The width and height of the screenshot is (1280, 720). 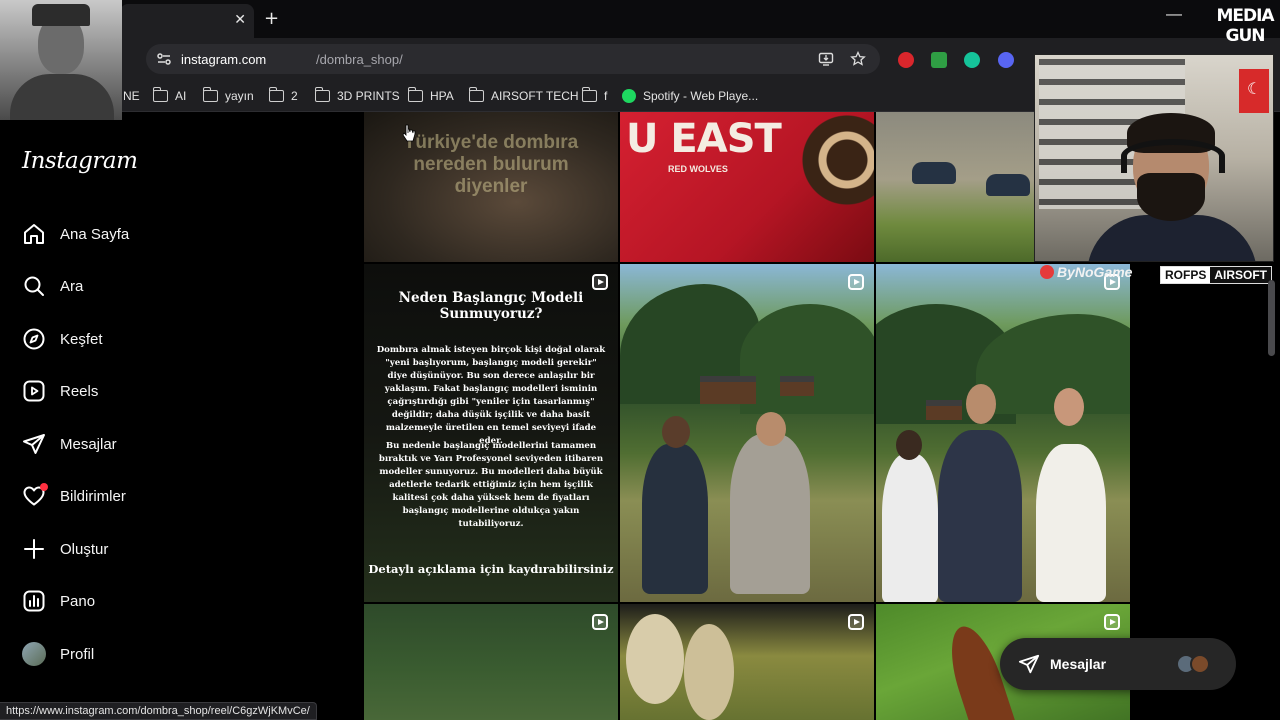 I want to click on headphones-image, so click(x=1173, y=156).